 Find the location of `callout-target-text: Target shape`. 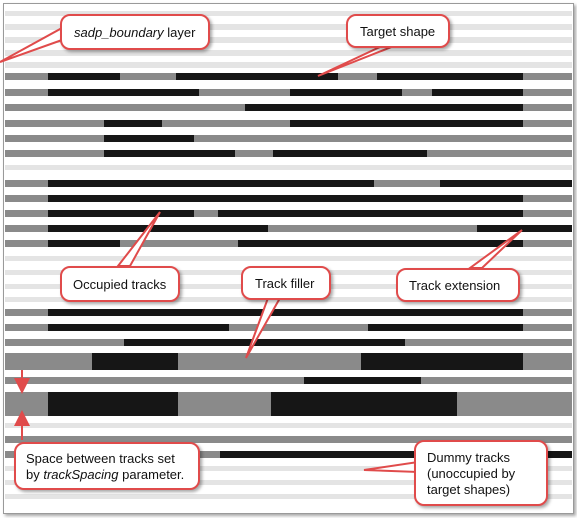

callout-target-text: Target shape is located at coordinates (398, 31).